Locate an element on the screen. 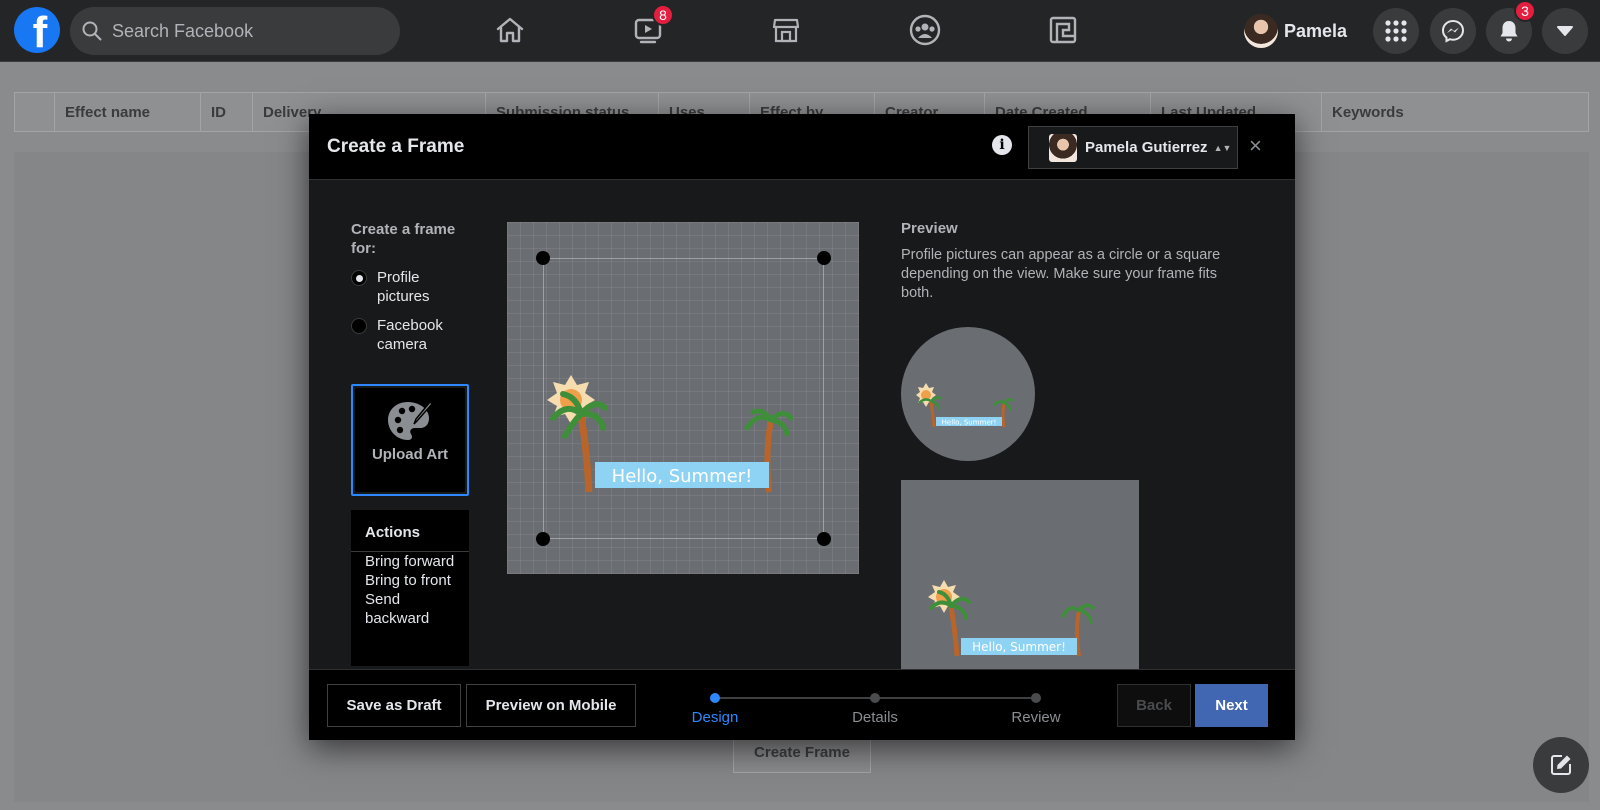 This screenshot has width=1600, height=810. home-icon is located at coordinates (510, 30).